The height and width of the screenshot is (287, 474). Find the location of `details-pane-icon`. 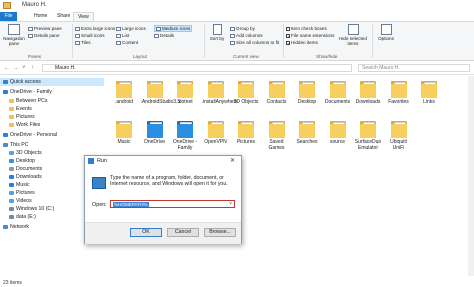

details-pane-icon is located at coordinates (30, 35).